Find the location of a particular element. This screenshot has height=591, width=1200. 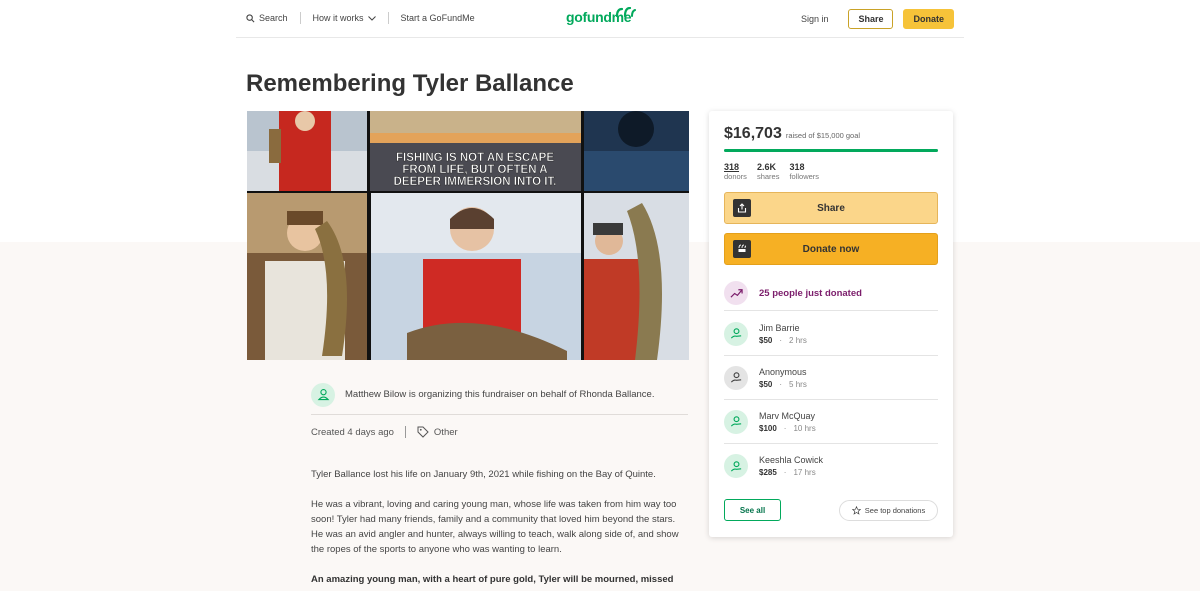

hero-quote-line-3: DEEPER IMMERSION INTO IT. is located at coordinates (475, 182).